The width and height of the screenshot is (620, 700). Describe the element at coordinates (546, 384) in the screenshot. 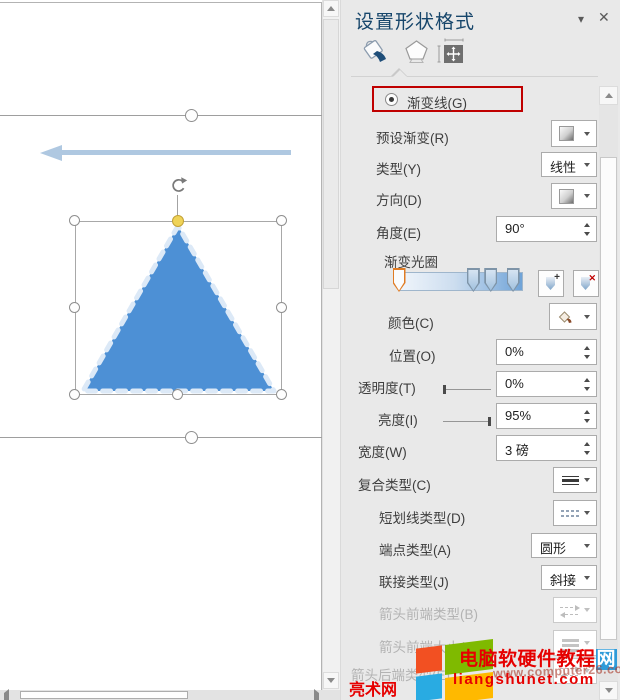

I see `transparency-spinner: 0%` at that location.